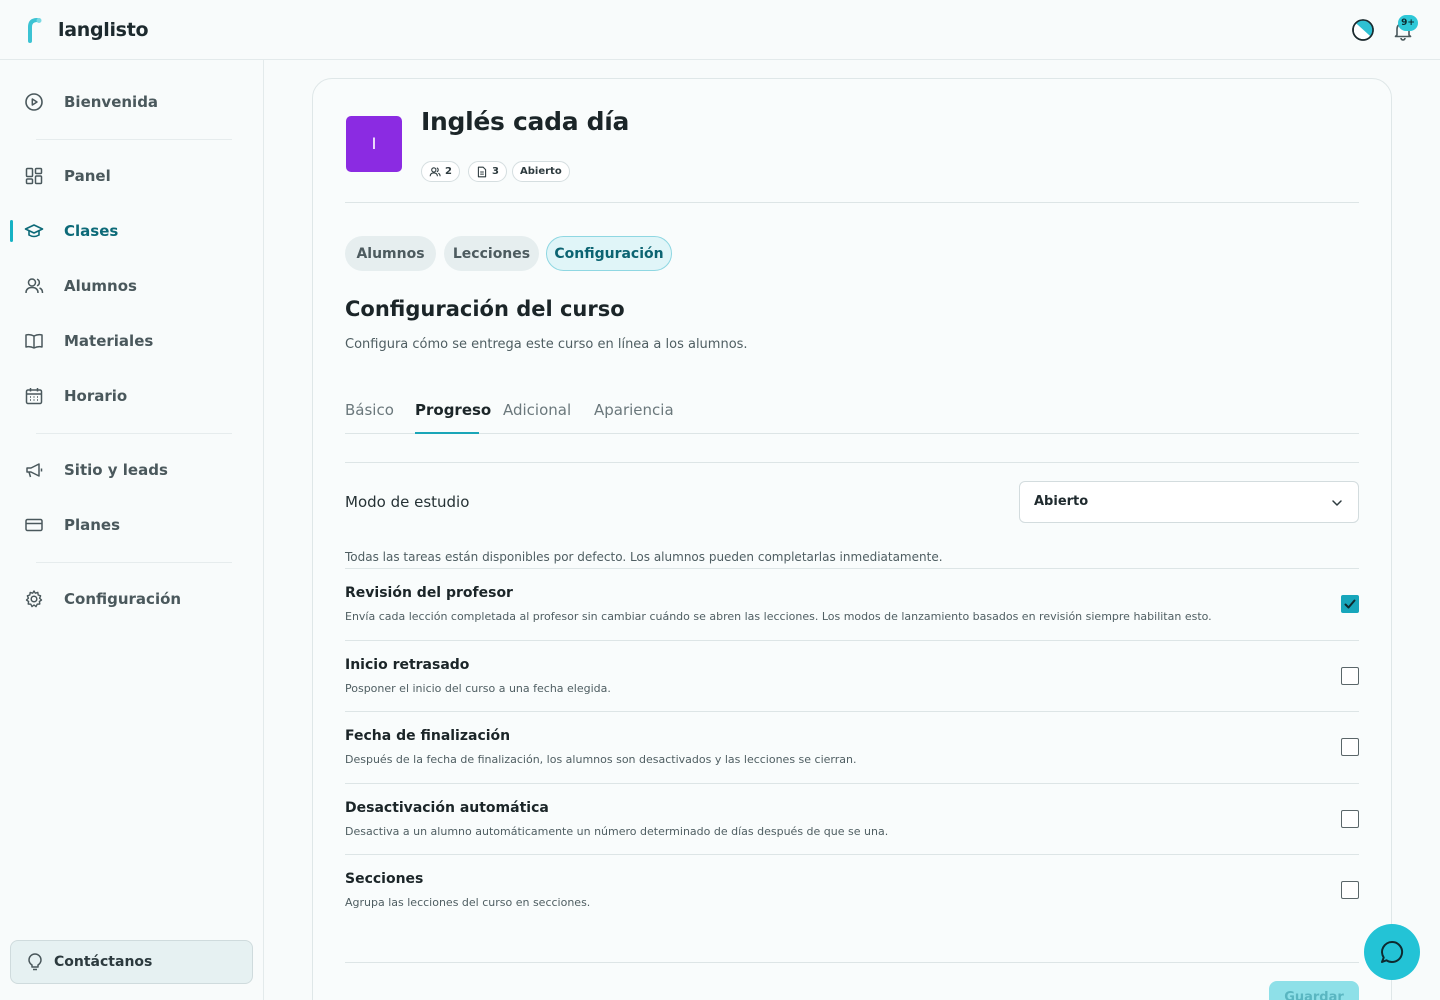  What do you see at coordinates (91, 231) in the screenshot?
I see `sidebar-item-label: Clases` at bounding box center [91, 231].